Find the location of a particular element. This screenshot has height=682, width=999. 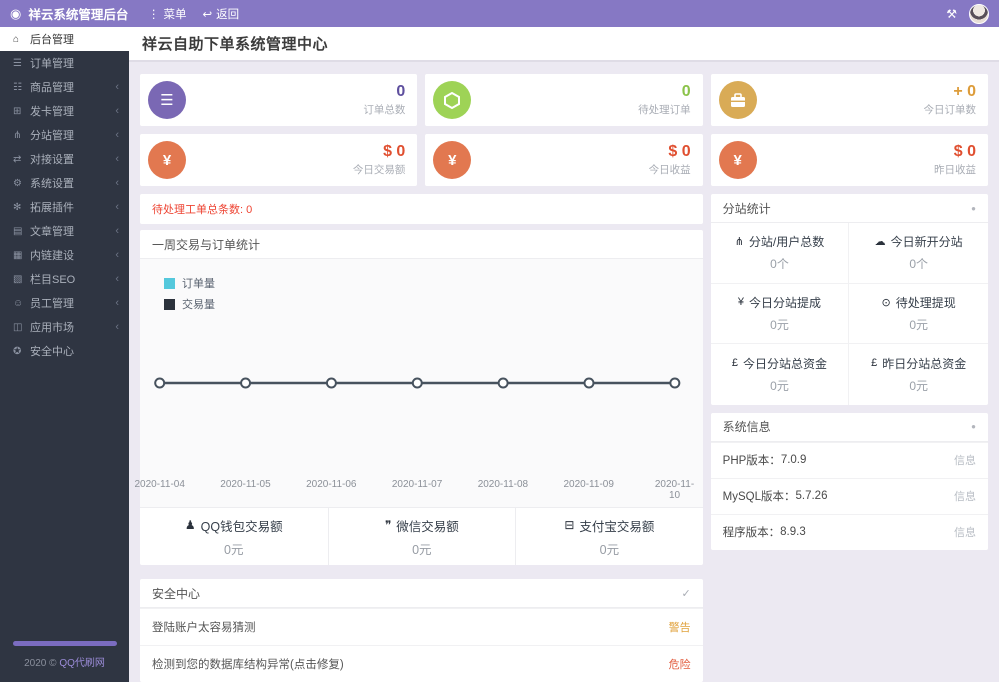

avatar is located at coordinates (979, 13).